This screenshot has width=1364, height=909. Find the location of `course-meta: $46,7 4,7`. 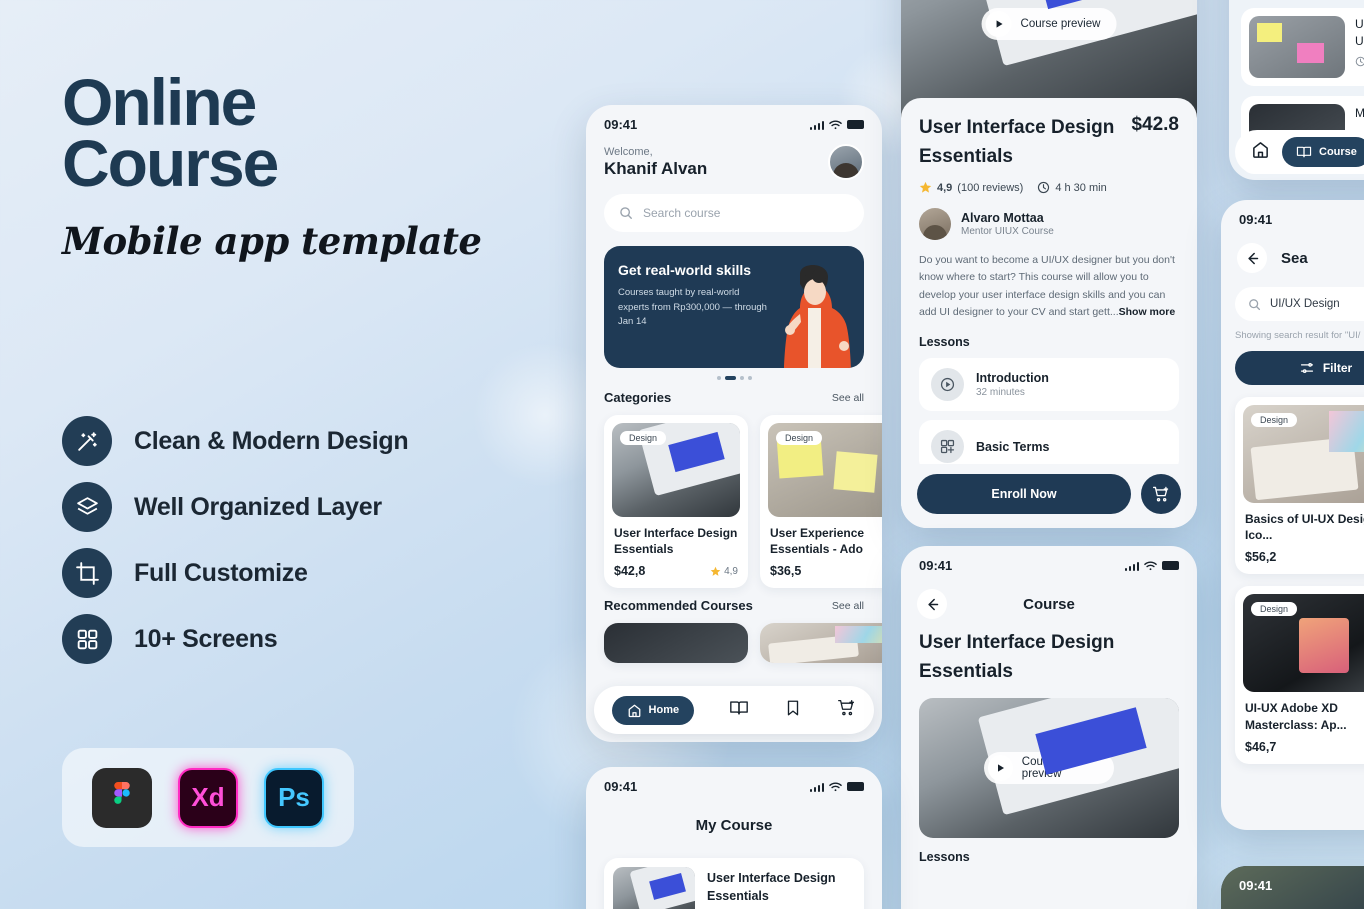

course-meta: $46,7 4,7 is located at coordinates (1304, 747).